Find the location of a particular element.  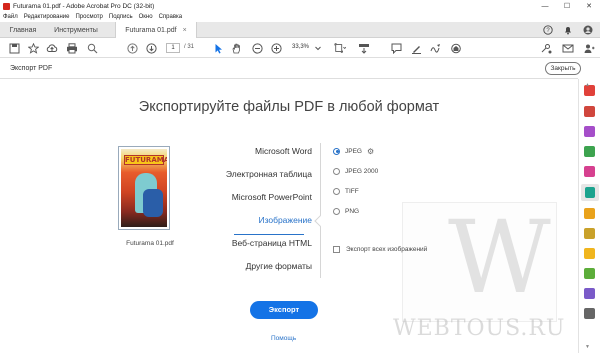

close-panel-button: Закрыть is located at coordinates (563, 68).